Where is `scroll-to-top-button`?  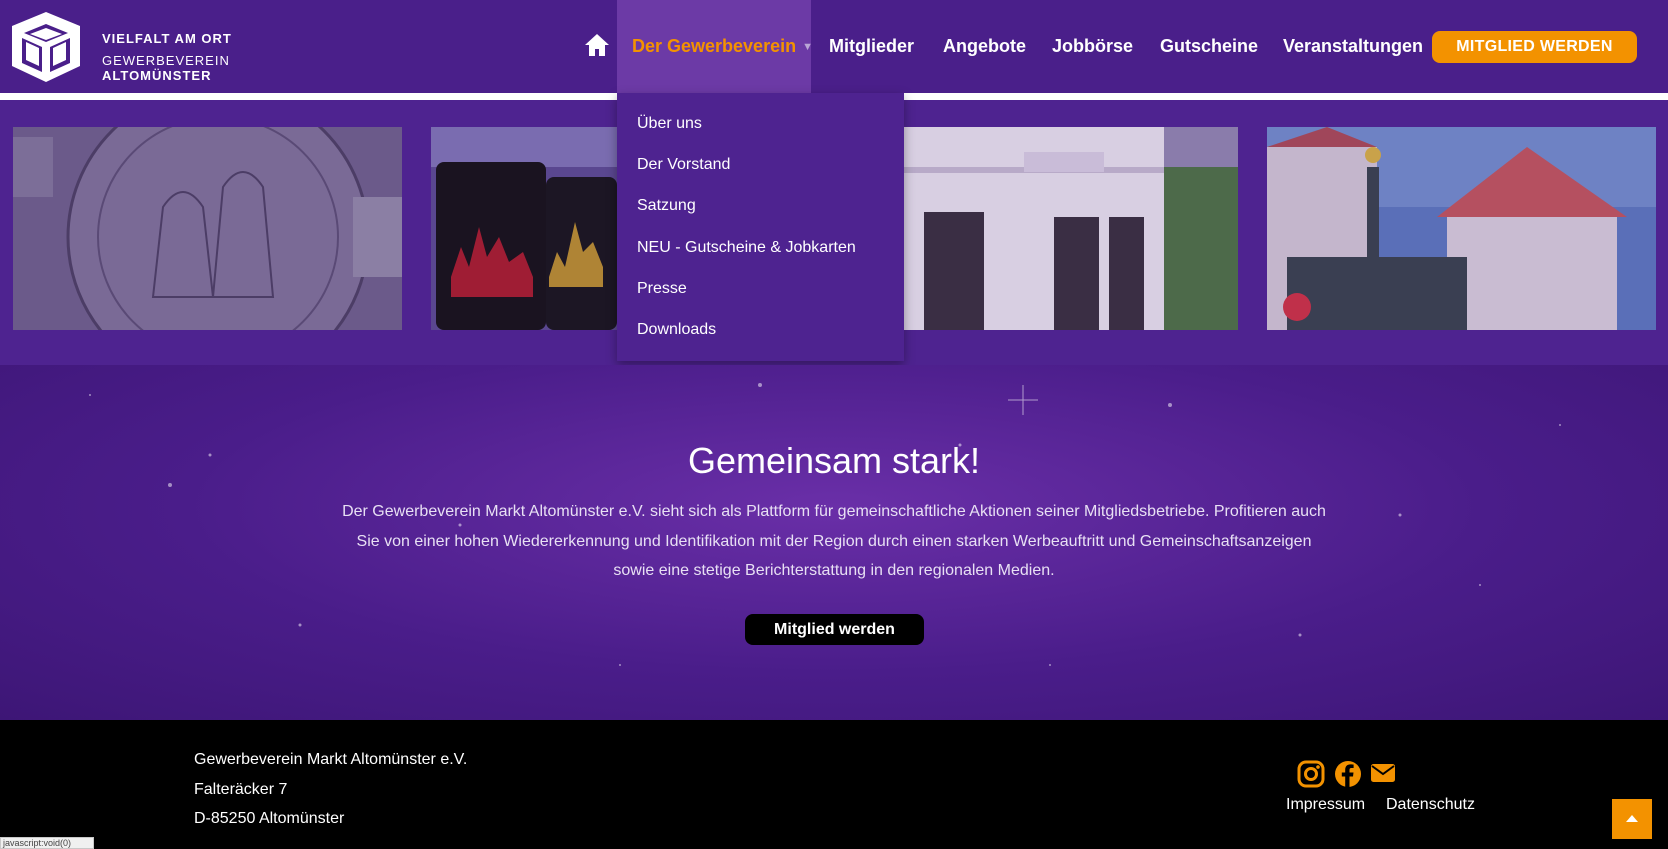
scroll-to-top-button is located at coordinates (1632, 819).